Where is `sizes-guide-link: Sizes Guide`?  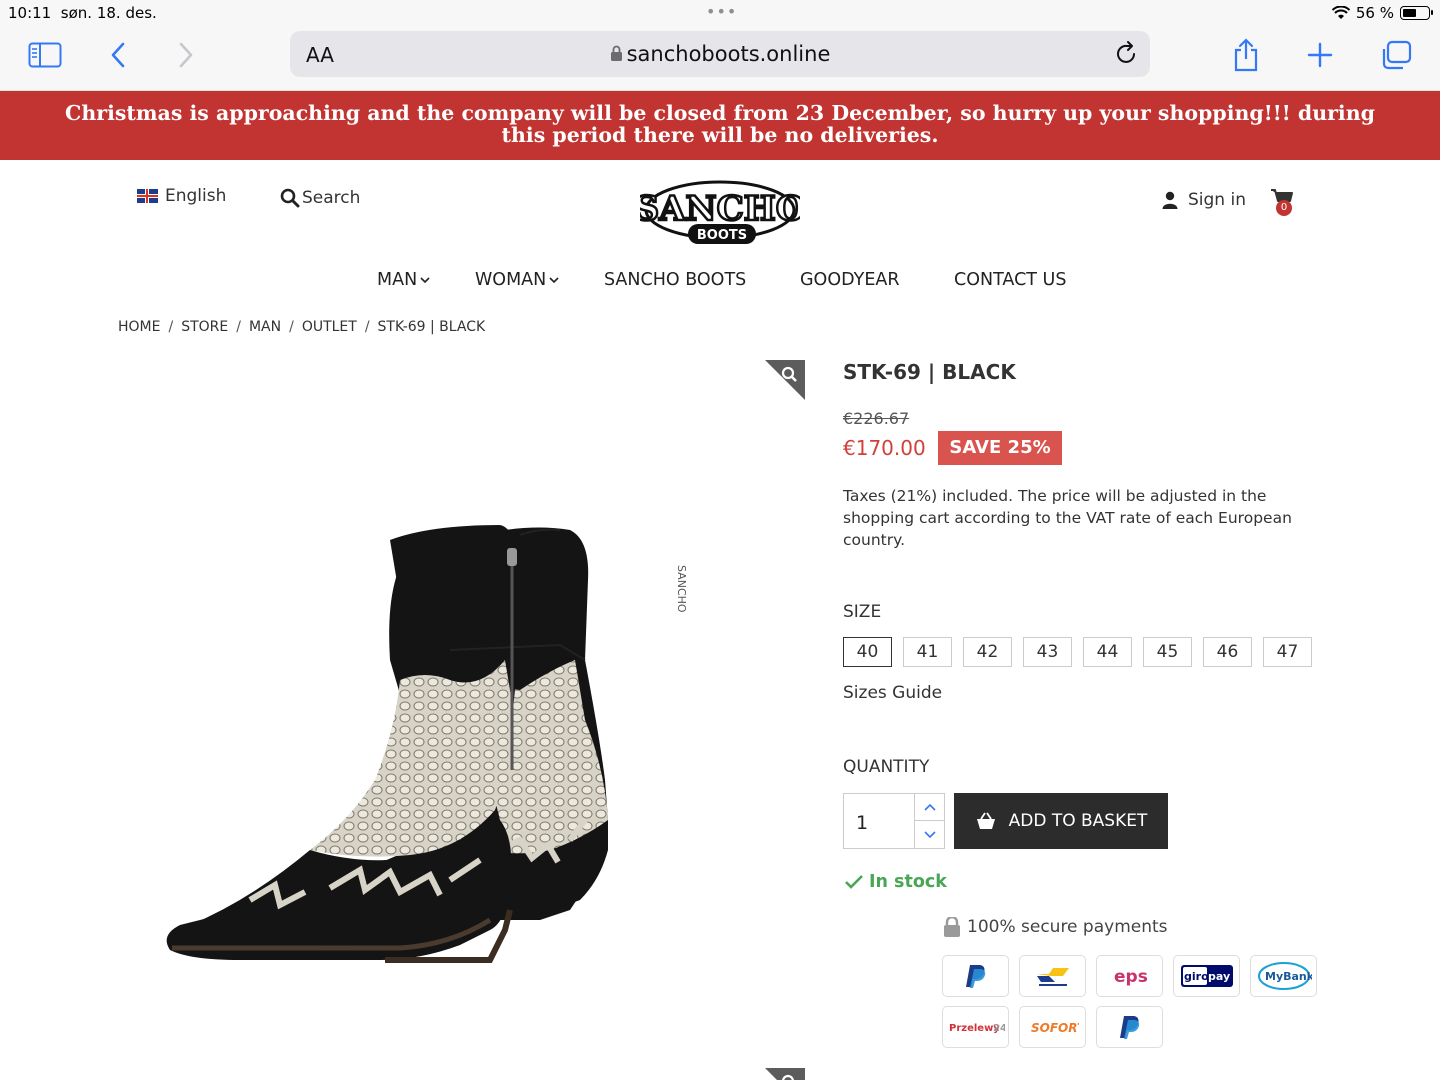
sizes-guide-link: Sizes Guide is located at coordinates (892, 693).